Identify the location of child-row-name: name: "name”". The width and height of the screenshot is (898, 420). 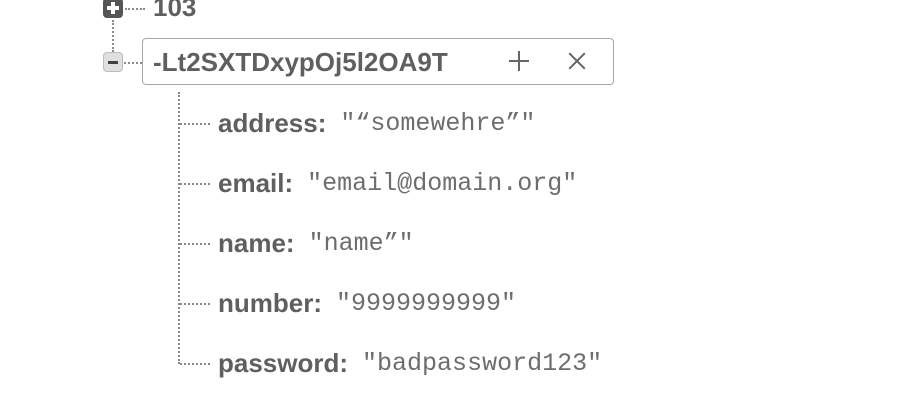
(316, 243).